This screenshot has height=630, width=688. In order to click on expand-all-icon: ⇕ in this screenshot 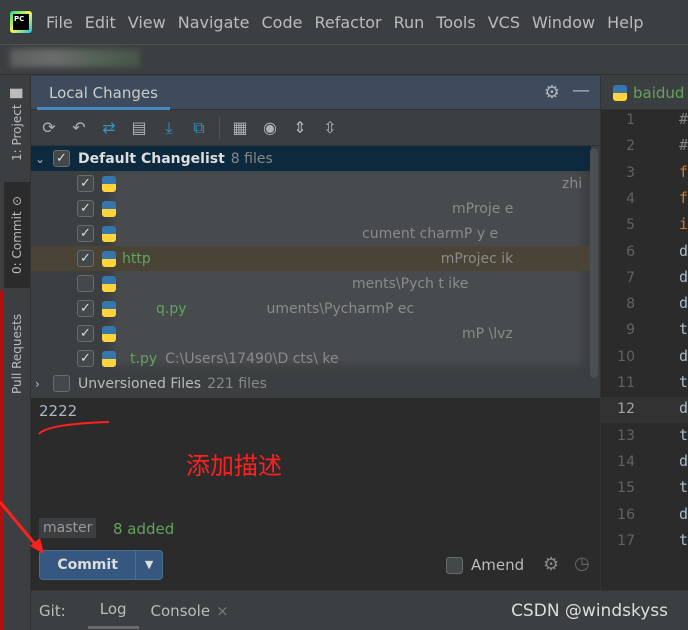, I will do `click(300, 128)`.